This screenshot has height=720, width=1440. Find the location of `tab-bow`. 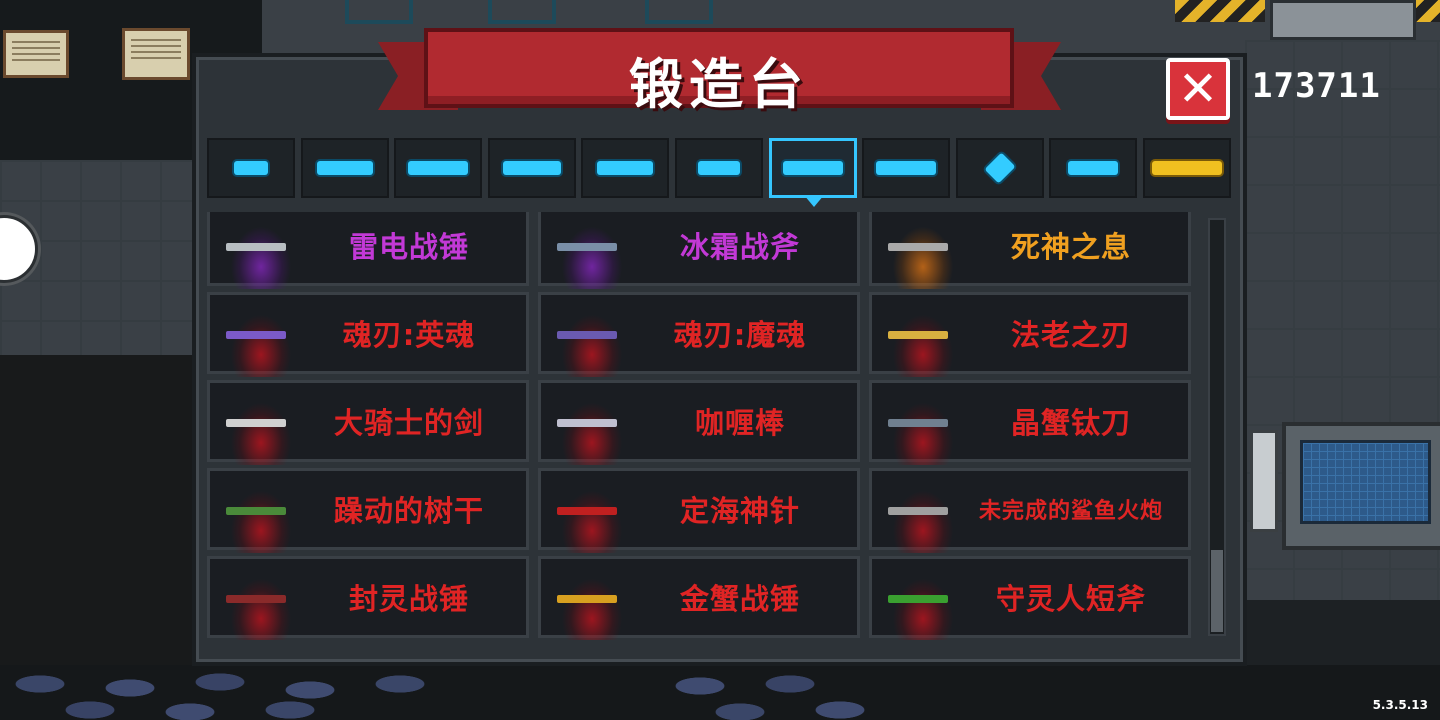

tab-bow is located at coordinates (719, 168).